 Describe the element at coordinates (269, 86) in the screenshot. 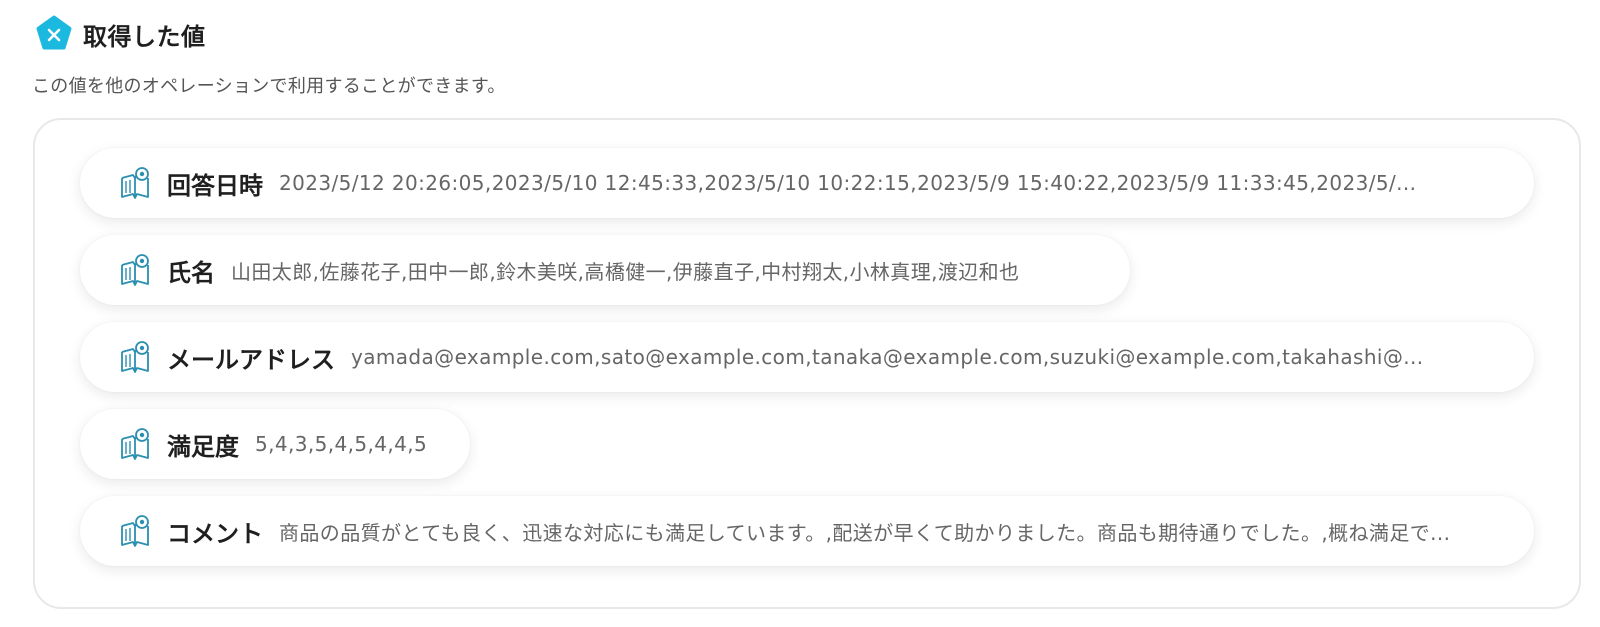

I see `section-description: この値を他のオペレーションで利用することができます。` at that location.